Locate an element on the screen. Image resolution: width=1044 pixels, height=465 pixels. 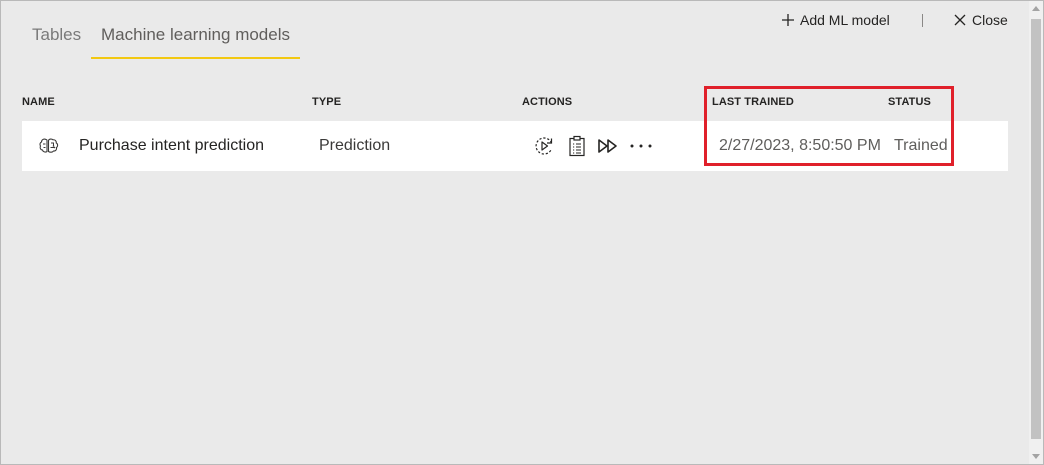
close-button: Close is located at coordinates (980, 20).